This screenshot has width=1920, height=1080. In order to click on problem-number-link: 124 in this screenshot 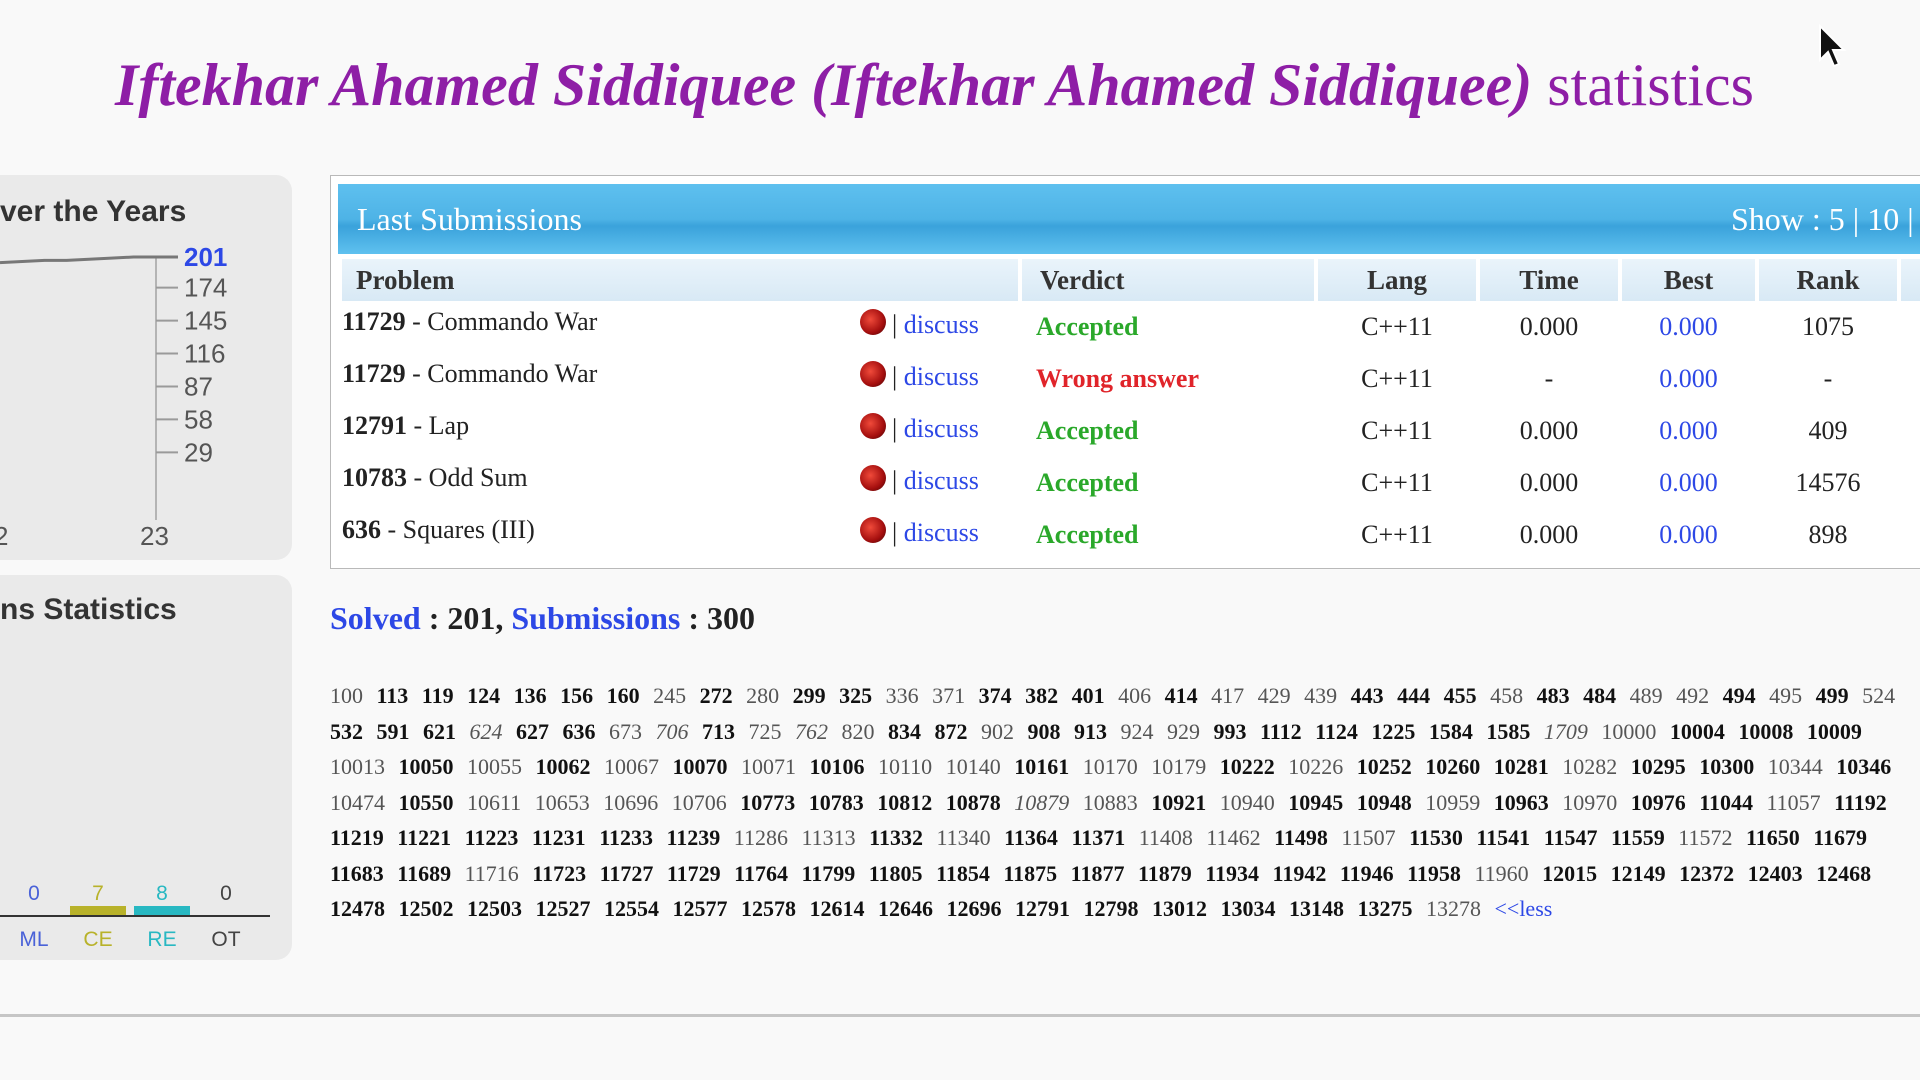, I will do `click(483, 695)`.